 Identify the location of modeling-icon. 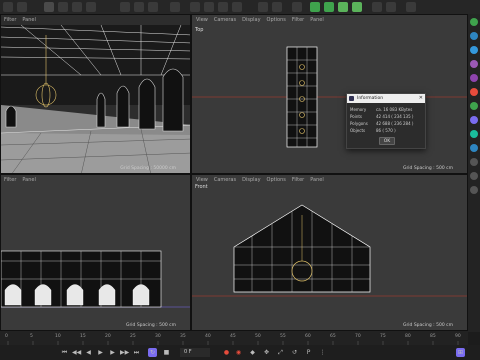
(263, 7).